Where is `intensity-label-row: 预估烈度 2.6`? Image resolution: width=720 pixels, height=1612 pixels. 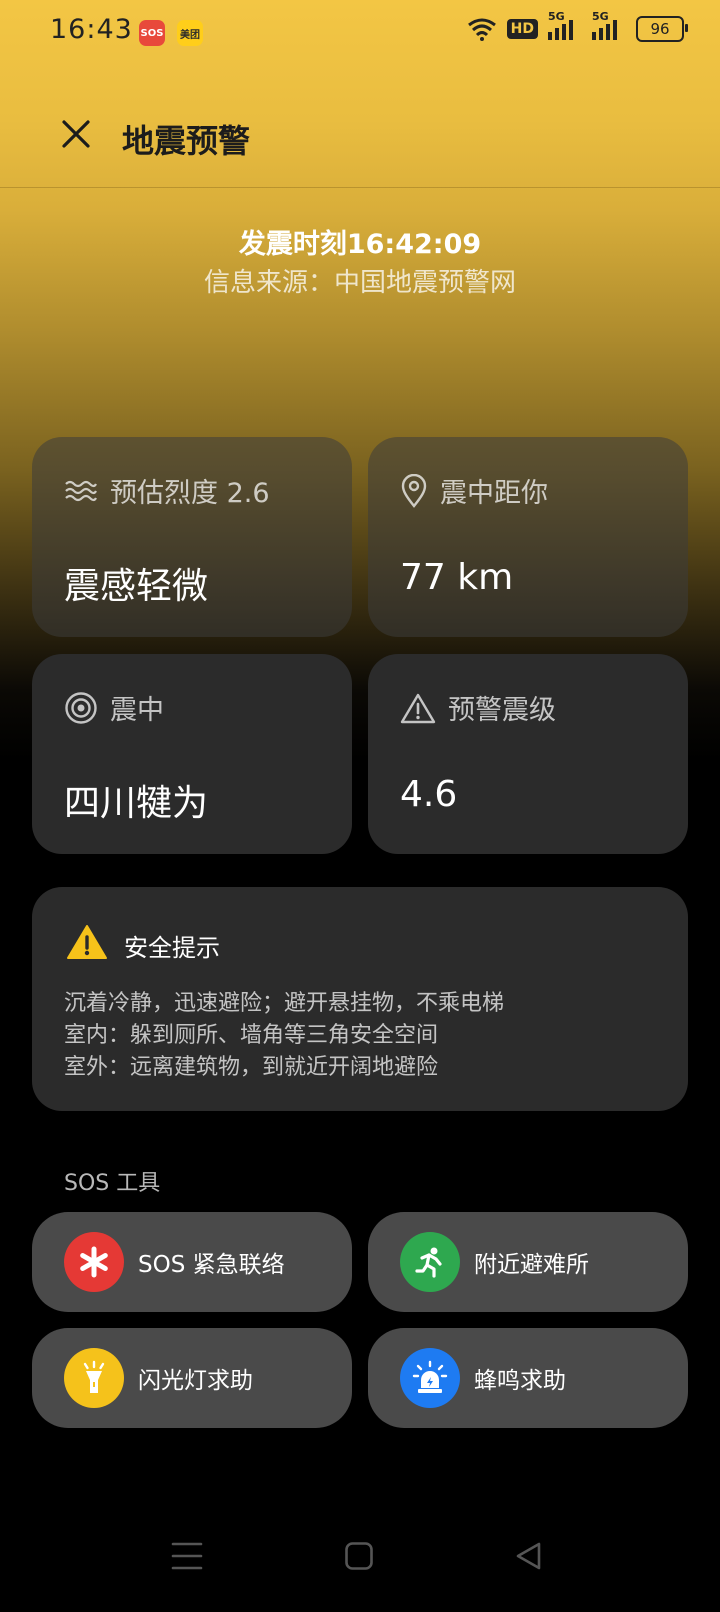
intensity-label-row: 预估烈度 2.6 is located at coordinates (167, 490).